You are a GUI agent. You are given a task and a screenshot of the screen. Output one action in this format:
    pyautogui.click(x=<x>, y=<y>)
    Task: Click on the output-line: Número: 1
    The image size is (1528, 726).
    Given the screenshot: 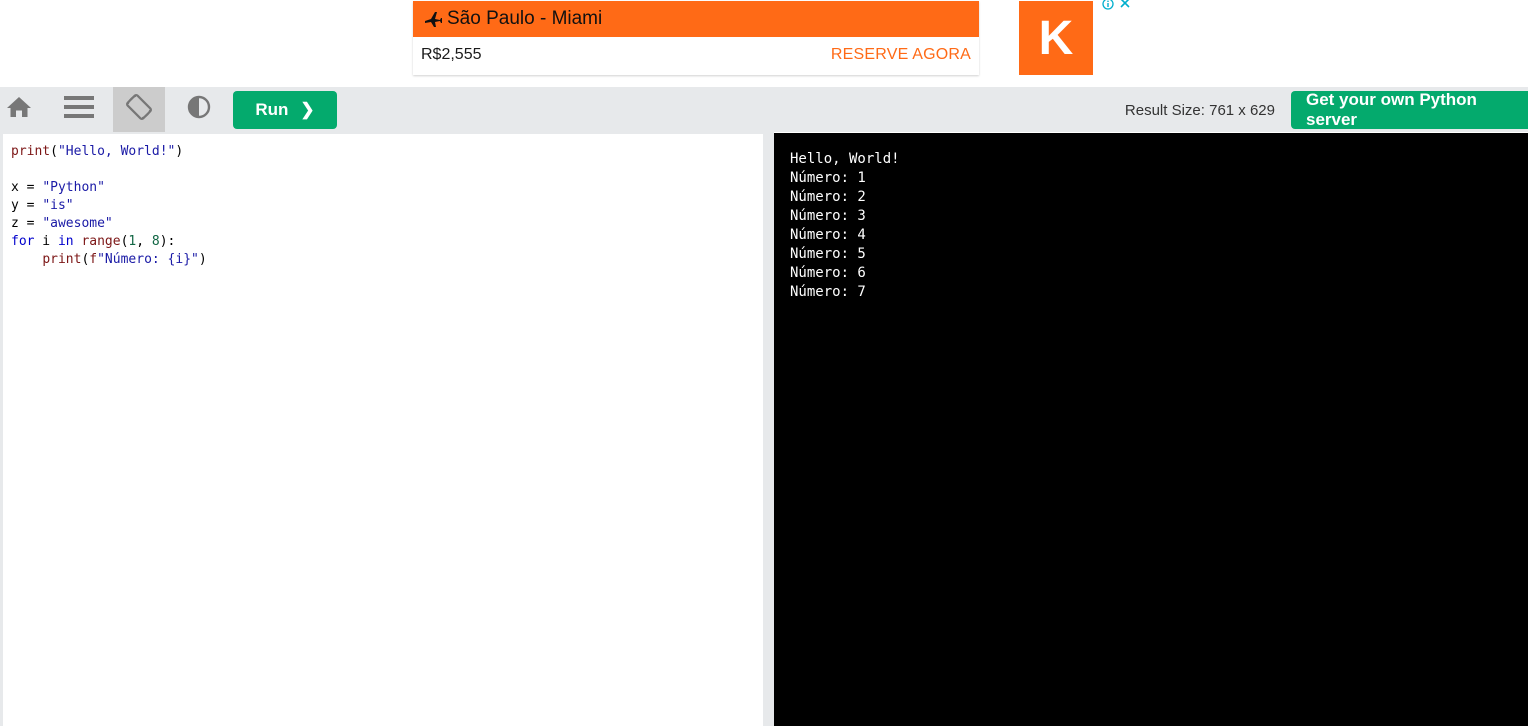 What is the action you would take?
    pyautogui.click(x=828, y=178)
    